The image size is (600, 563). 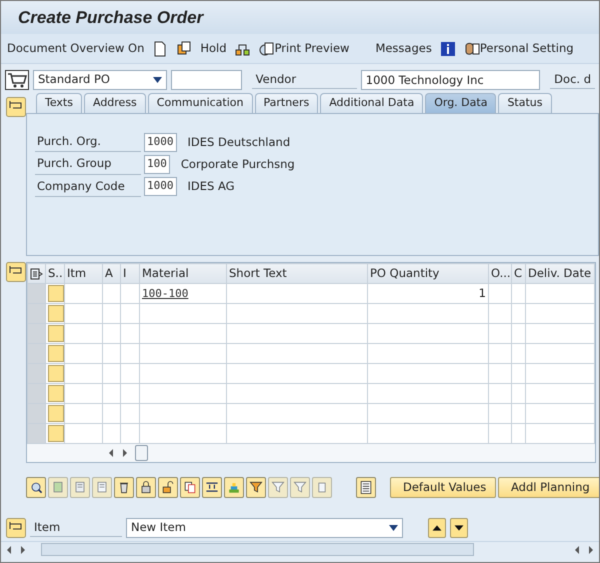 I want to click on lock-icon, so click(x=146, y=487).